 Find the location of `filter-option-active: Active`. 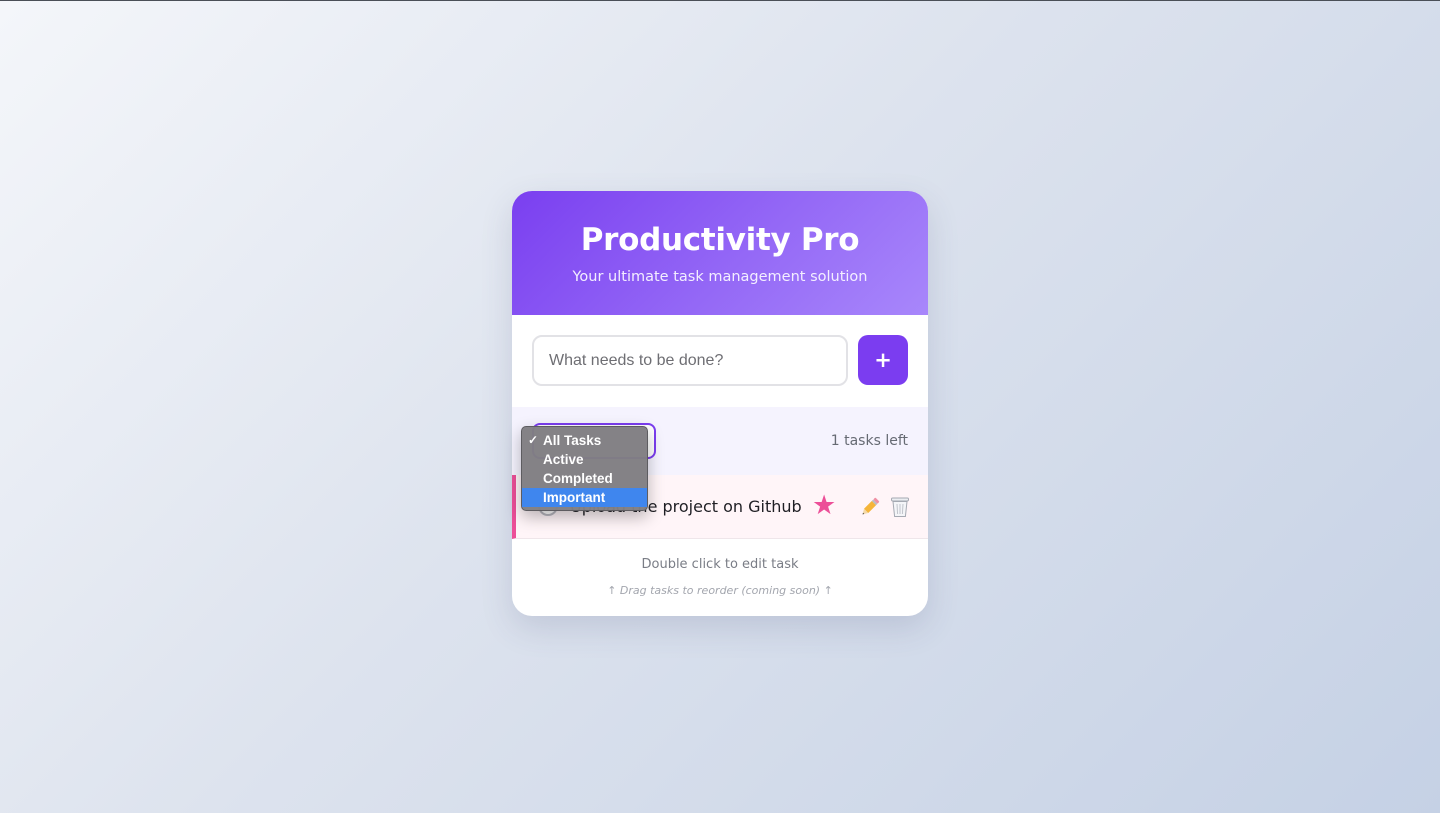

filter-option-active: Active is located at coordinates (584, 459).